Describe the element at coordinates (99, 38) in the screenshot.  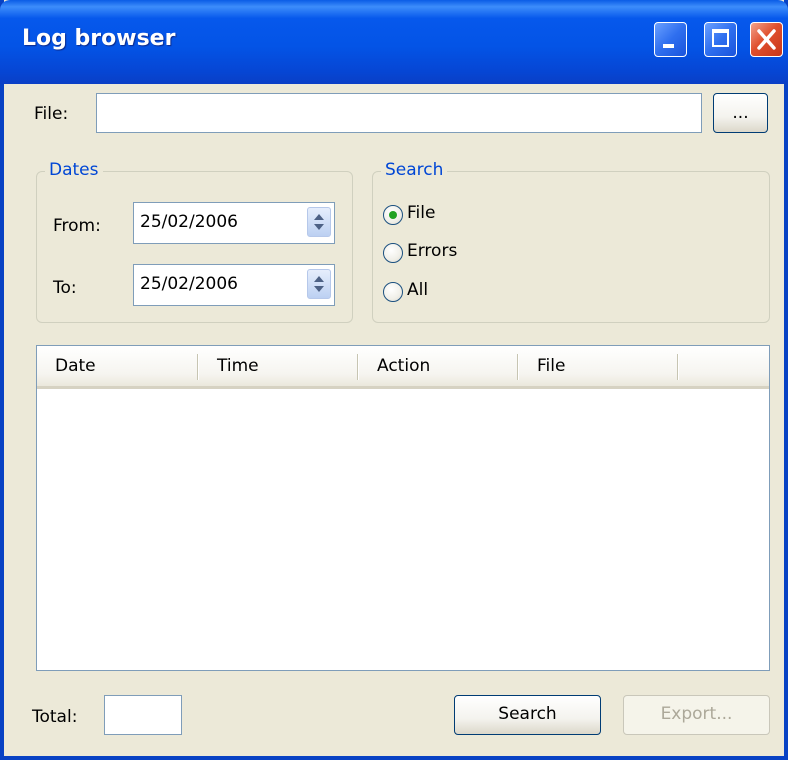
I see `window-title: Log browser` at that location.